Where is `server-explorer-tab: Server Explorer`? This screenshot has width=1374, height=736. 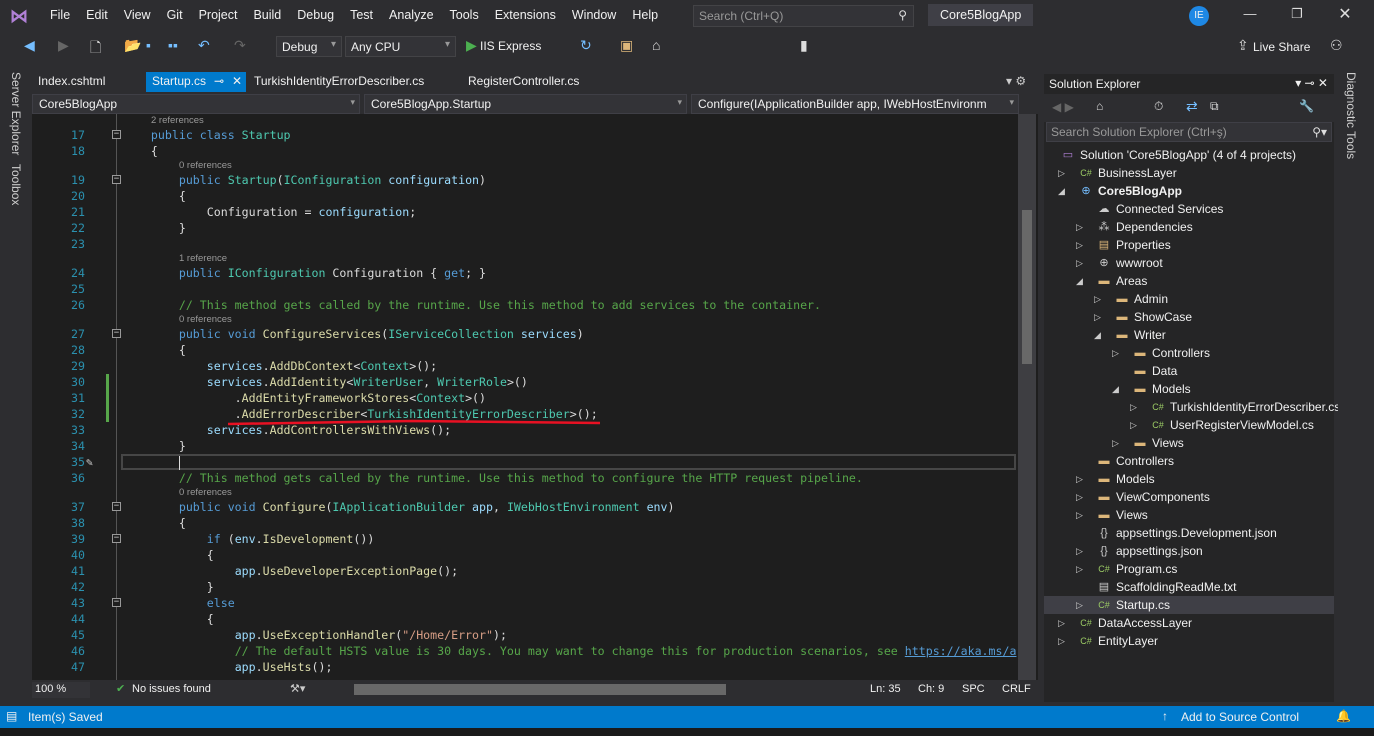 server-explorer-tab: Server Explorer is located at coordinates (16, 113).